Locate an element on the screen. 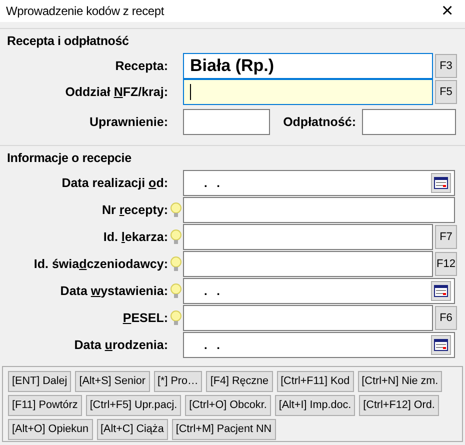 This screenshot has height=445, width=465. shortcut-button: [Ctrl+F5] Upr.pacj. is located at coordinates (134, 405).